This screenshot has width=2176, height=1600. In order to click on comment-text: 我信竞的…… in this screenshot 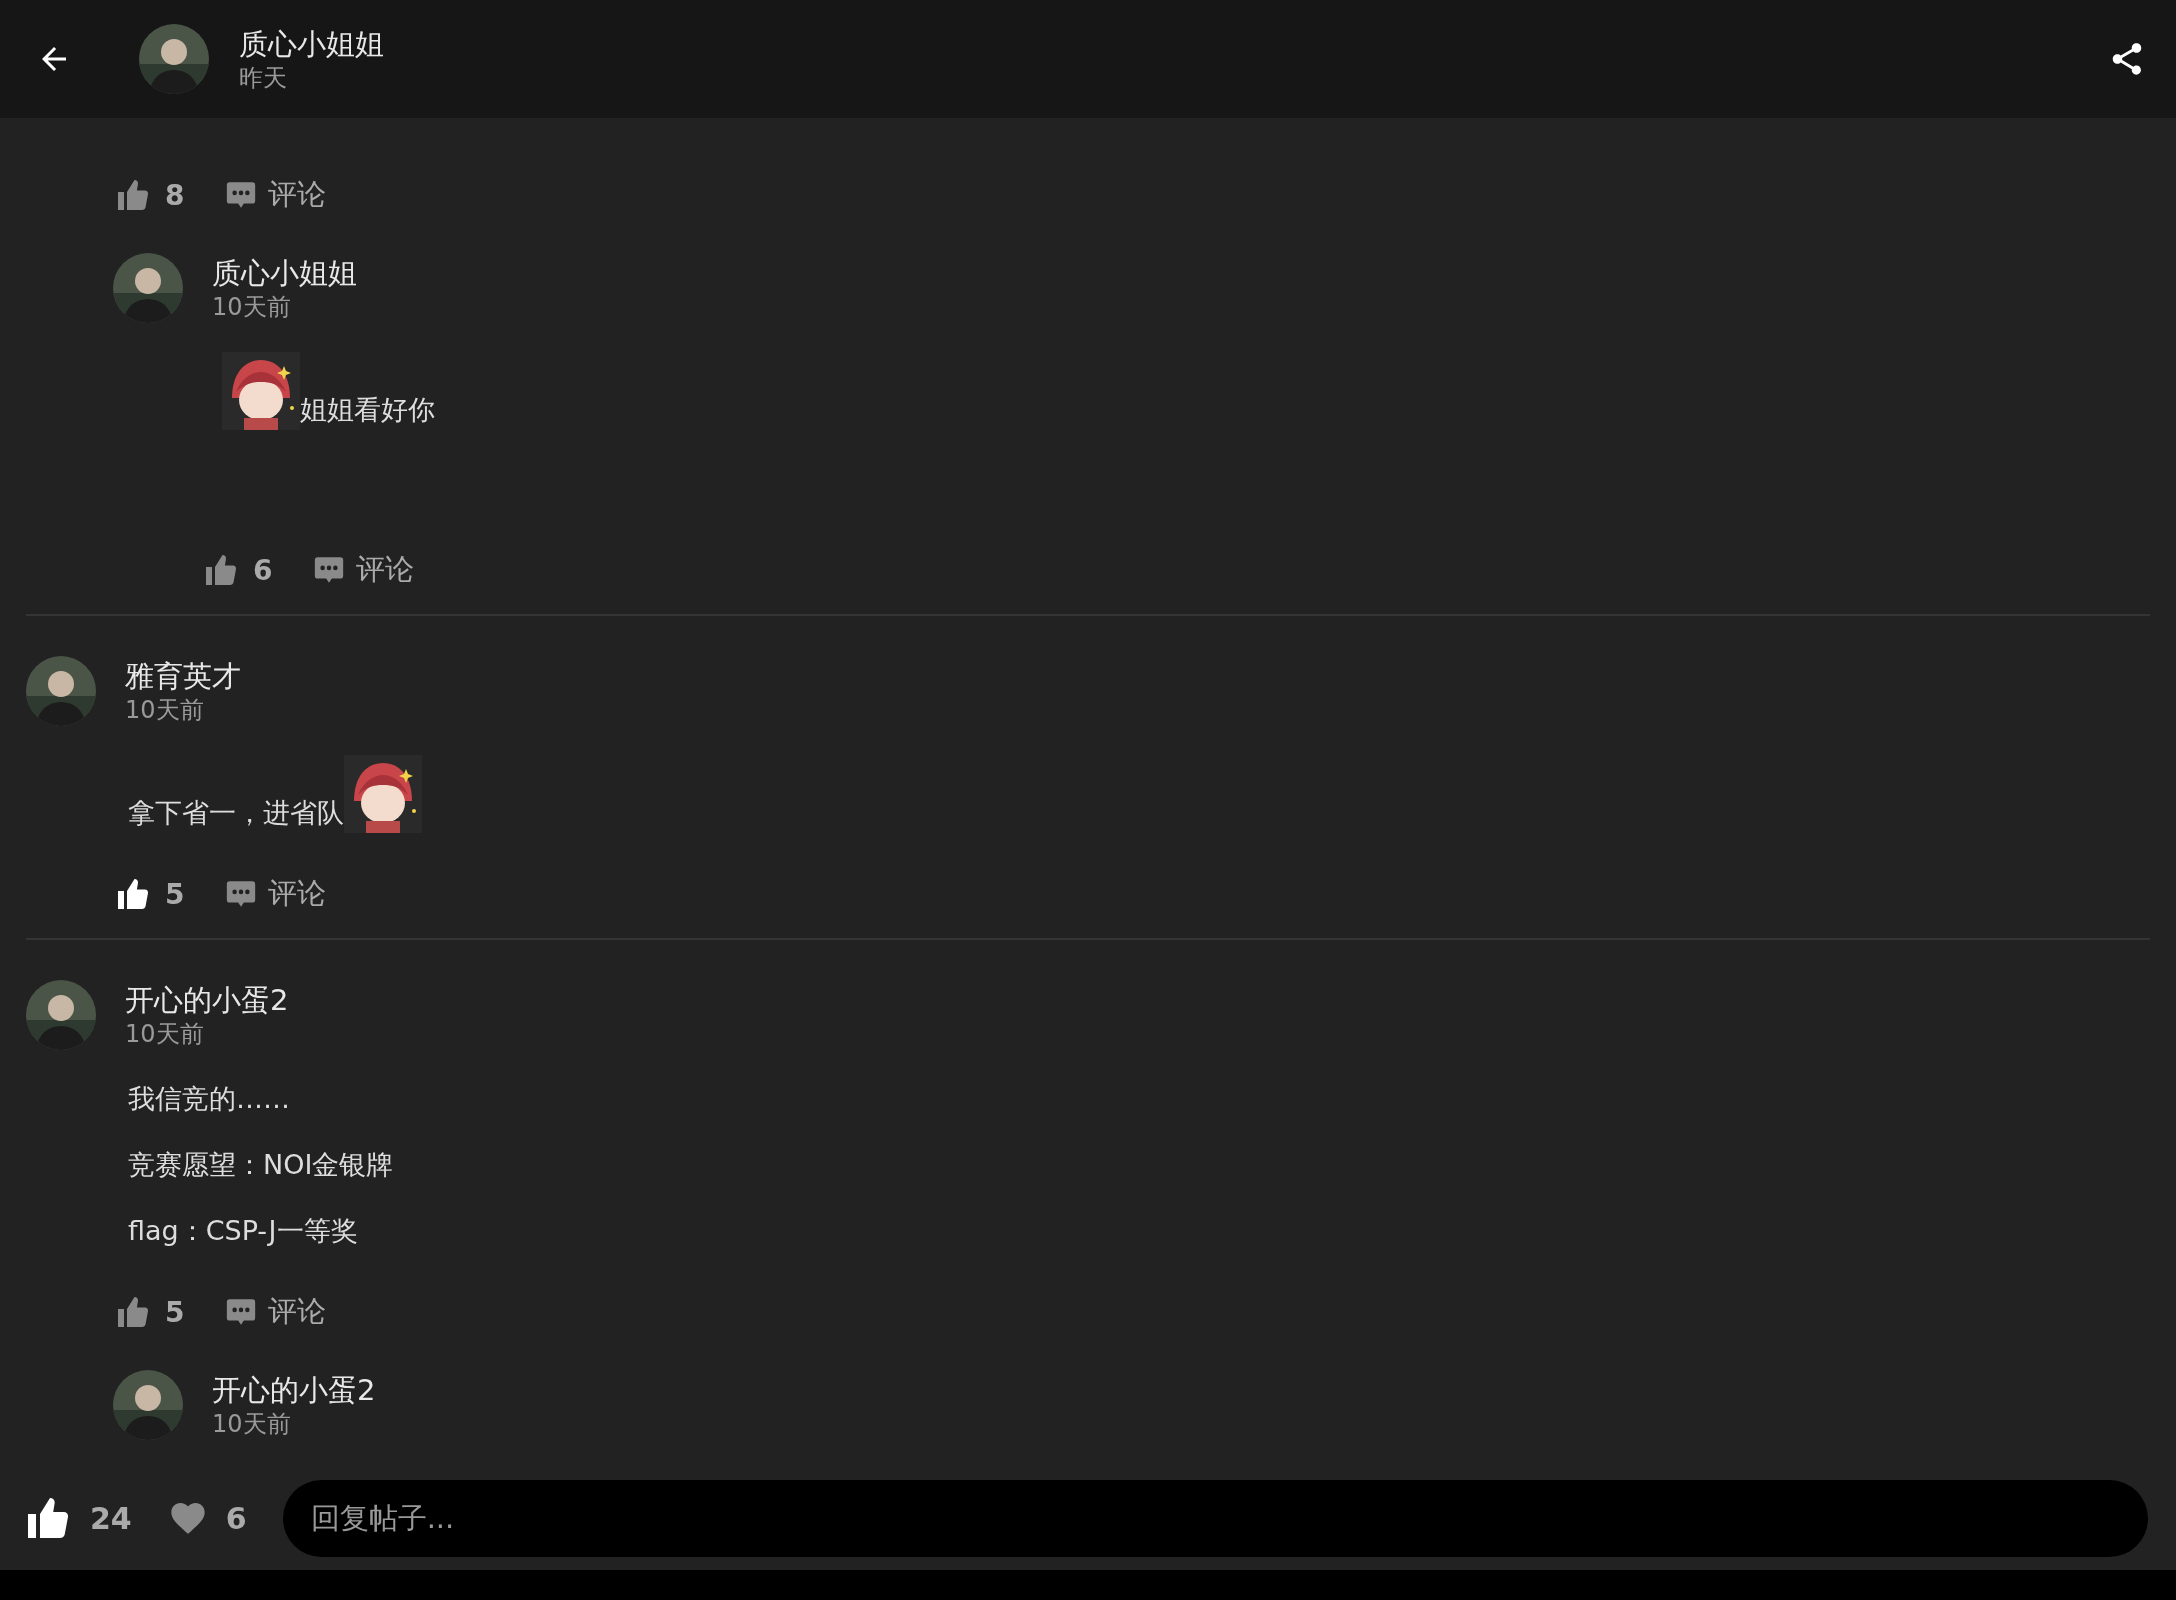, I will do `click(209, 1099)`.